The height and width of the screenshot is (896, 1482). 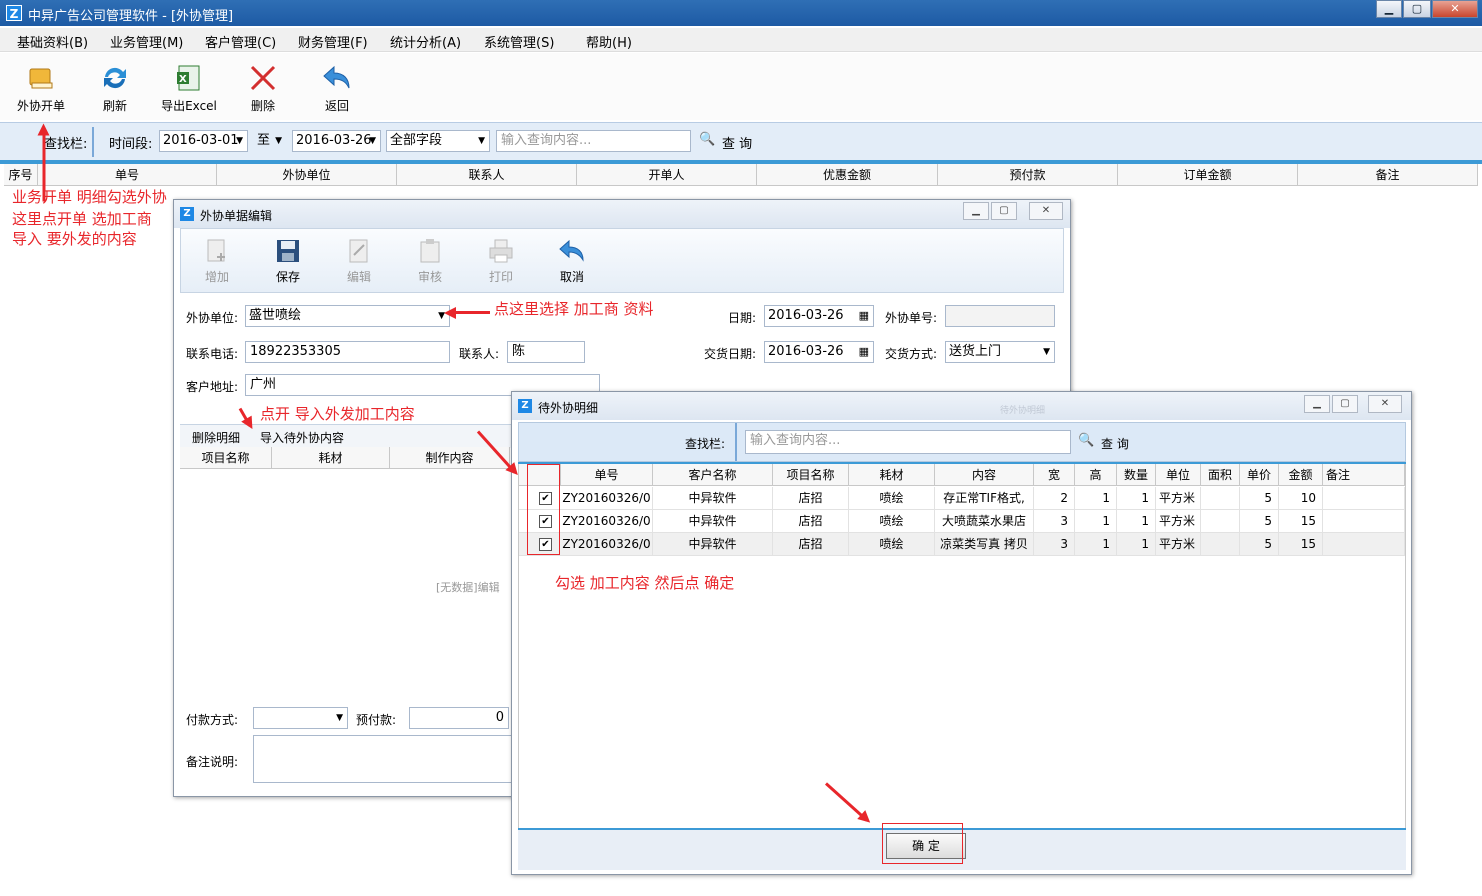 I want to click on outsource-unit-select: 盛世喷绘 ▼, so click(x=347, y=316).